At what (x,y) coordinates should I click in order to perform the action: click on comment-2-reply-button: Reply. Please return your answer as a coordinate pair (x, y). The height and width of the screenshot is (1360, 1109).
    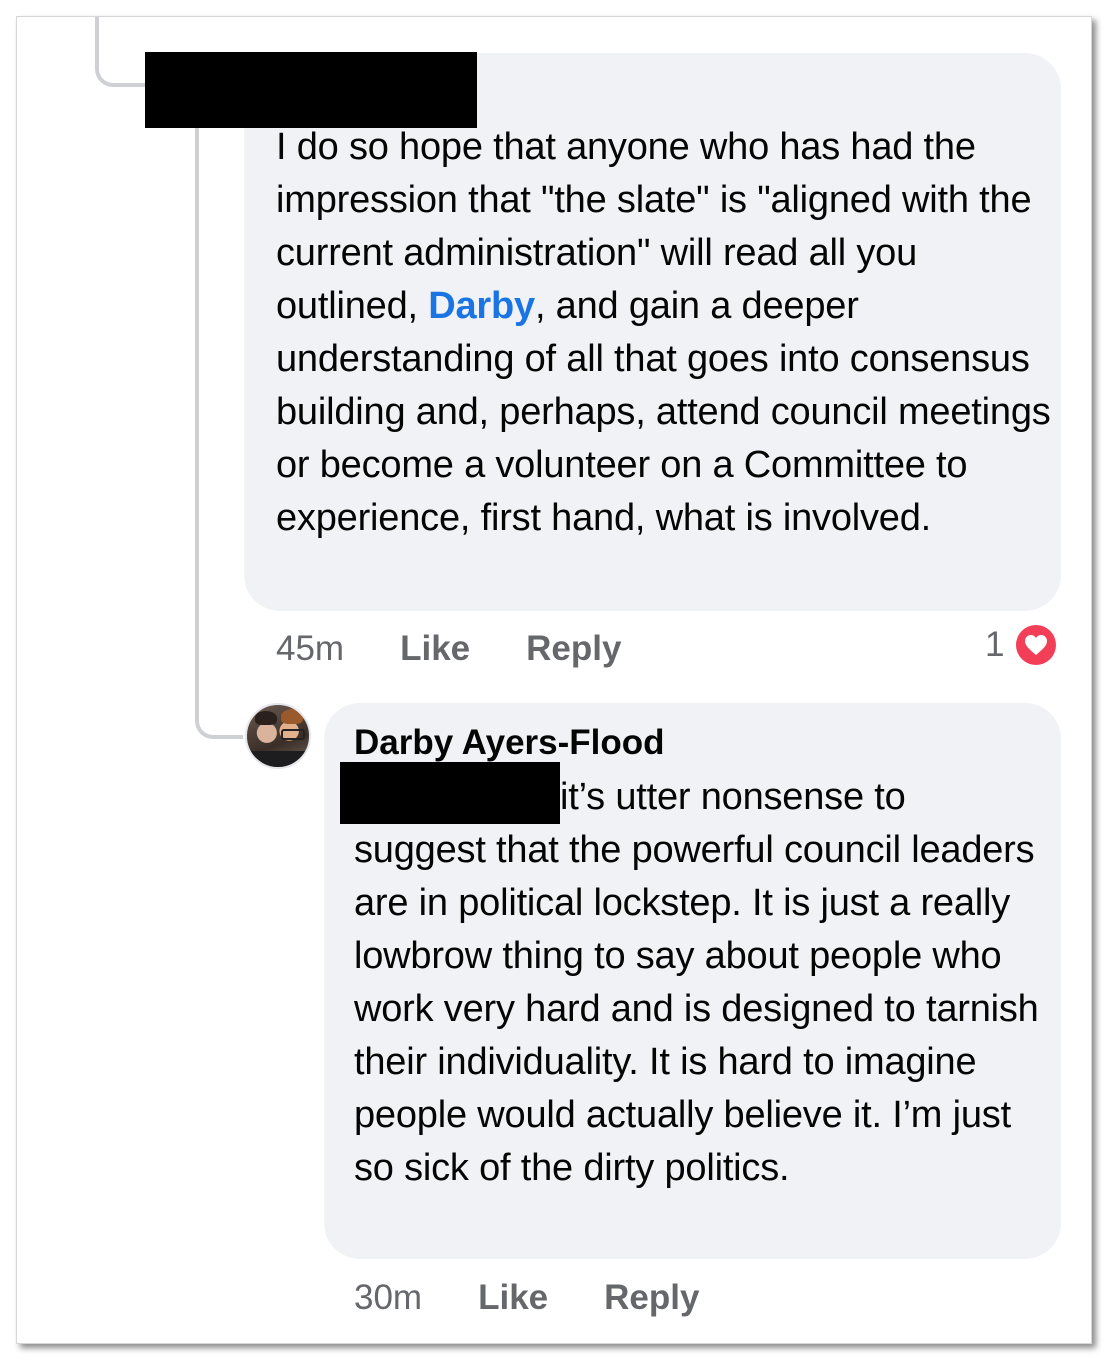
    Looking at the image, I should click on (651, 1298).